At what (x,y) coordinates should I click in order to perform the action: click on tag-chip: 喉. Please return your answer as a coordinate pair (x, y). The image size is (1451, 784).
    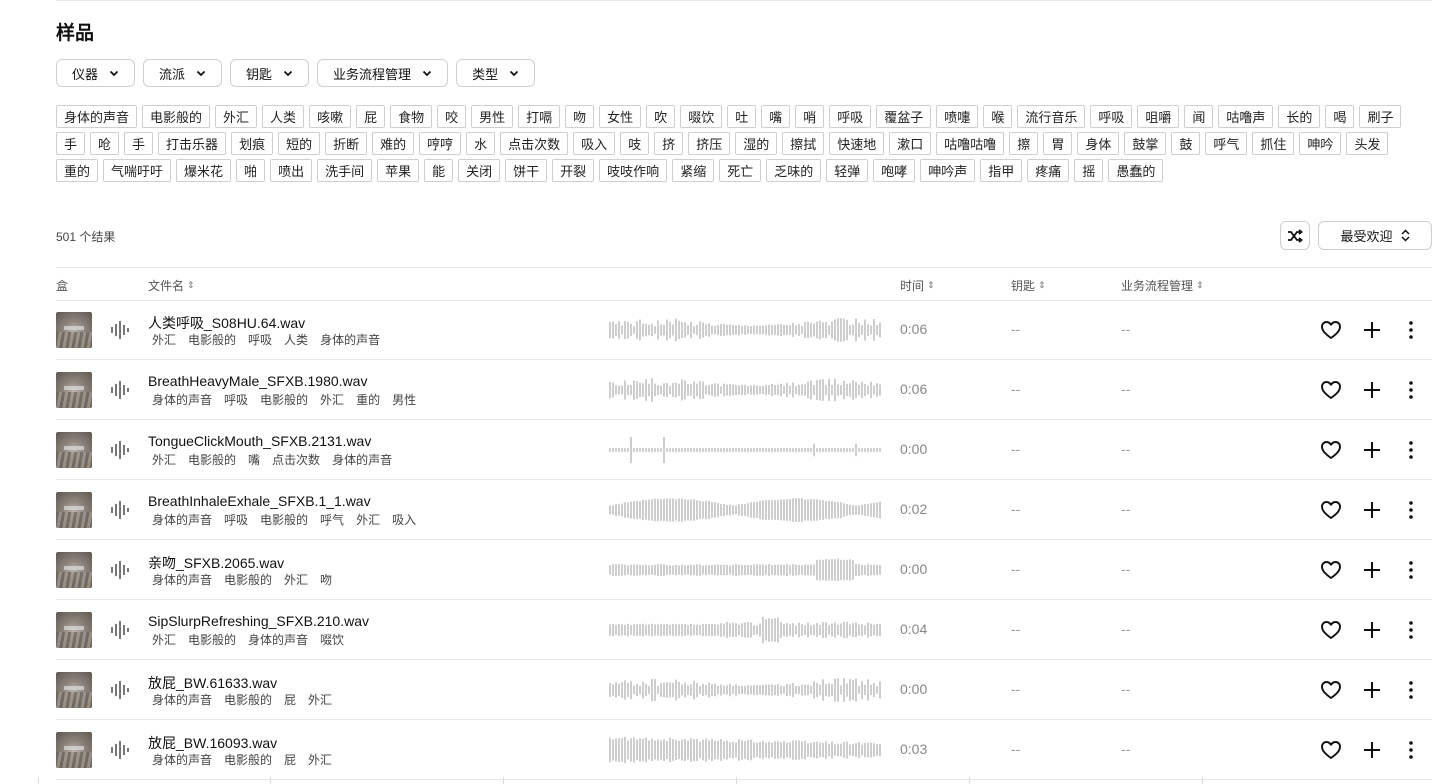
    Looking at the image, I should click on (998, 116).